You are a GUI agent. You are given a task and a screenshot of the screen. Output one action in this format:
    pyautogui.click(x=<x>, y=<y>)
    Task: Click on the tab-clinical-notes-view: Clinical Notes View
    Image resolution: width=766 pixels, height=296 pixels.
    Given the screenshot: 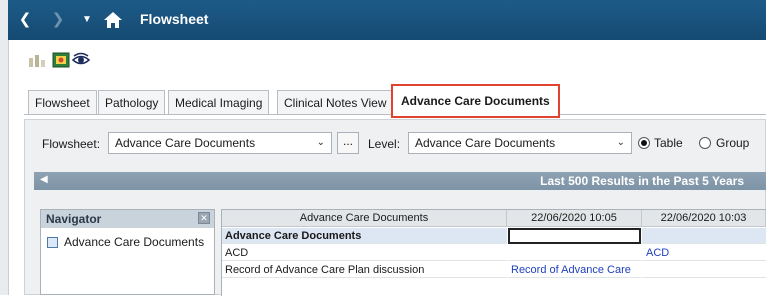 What is the action you would take?
    pyautogui.click(x=335, y=102)
    